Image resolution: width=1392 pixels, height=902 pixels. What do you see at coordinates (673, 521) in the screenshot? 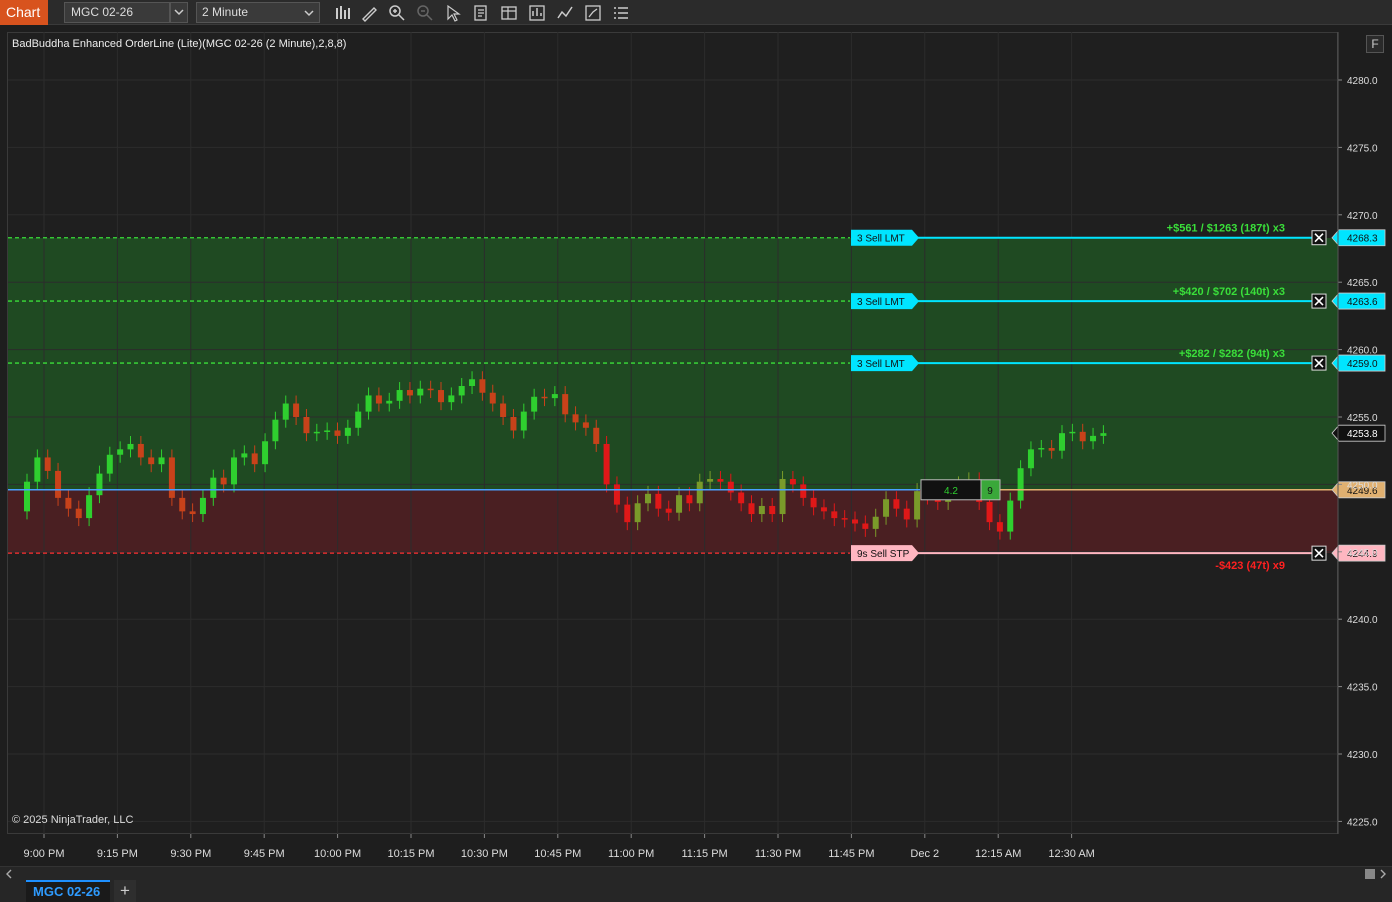
I see `loss-zone` at bounding box center [673, 521].